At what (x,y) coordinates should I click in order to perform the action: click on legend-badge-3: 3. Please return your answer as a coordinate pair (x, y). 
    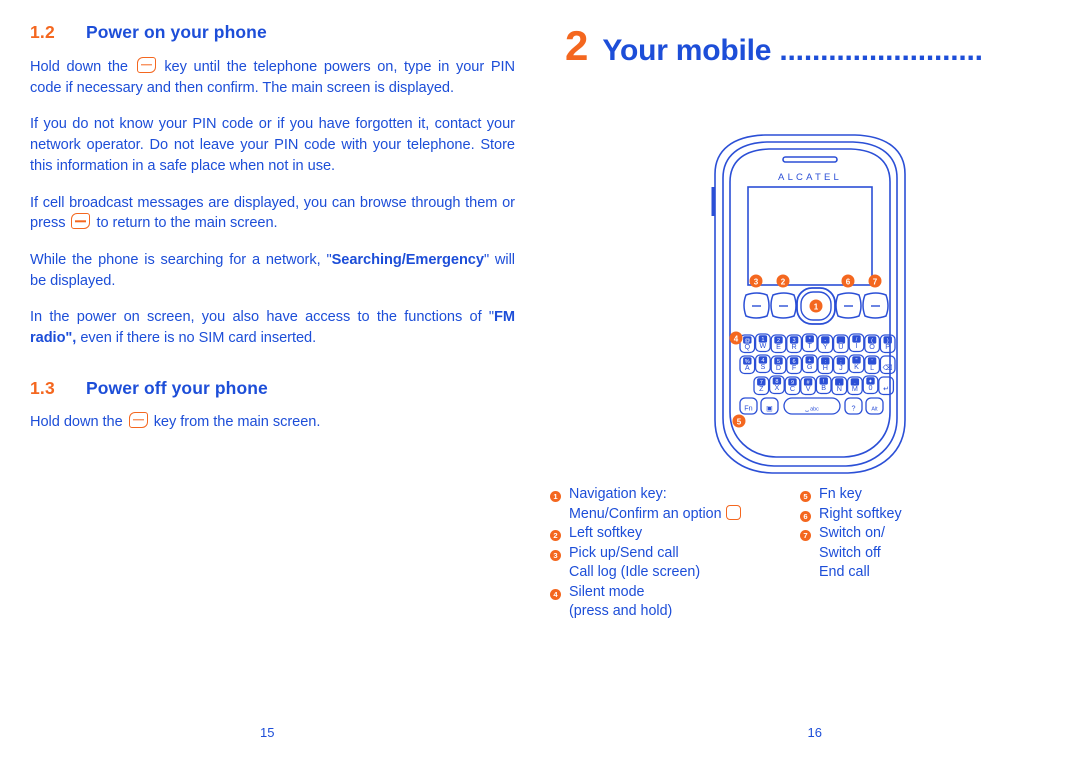
    Looking at the image, I should click on (555, 555).